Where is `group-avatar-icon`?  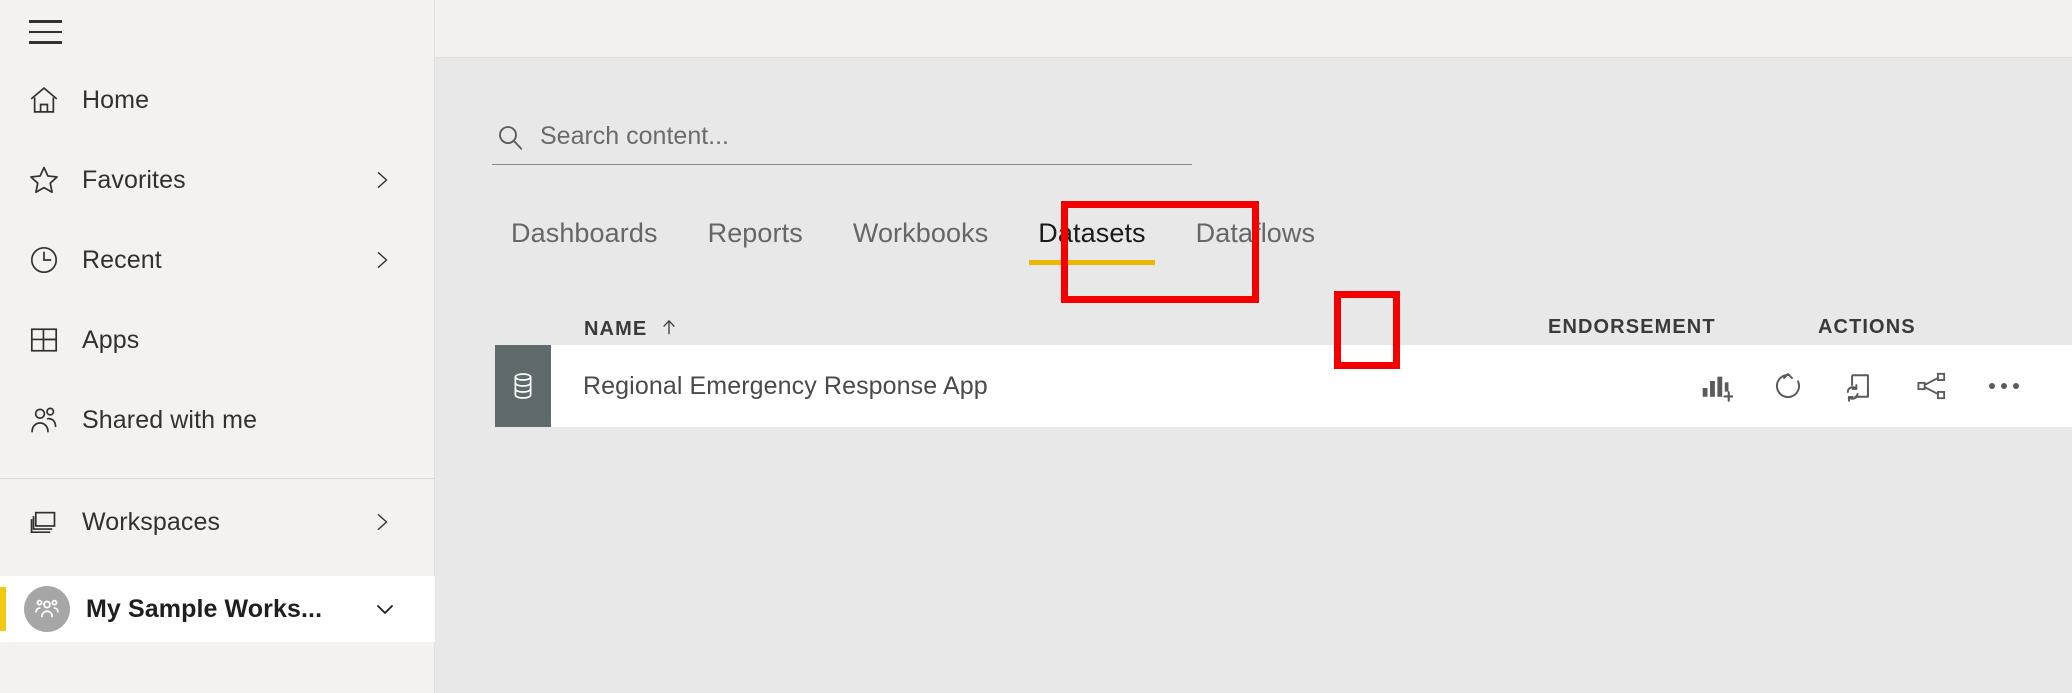 group-avatar-icon is located at coordinates (47, 609).